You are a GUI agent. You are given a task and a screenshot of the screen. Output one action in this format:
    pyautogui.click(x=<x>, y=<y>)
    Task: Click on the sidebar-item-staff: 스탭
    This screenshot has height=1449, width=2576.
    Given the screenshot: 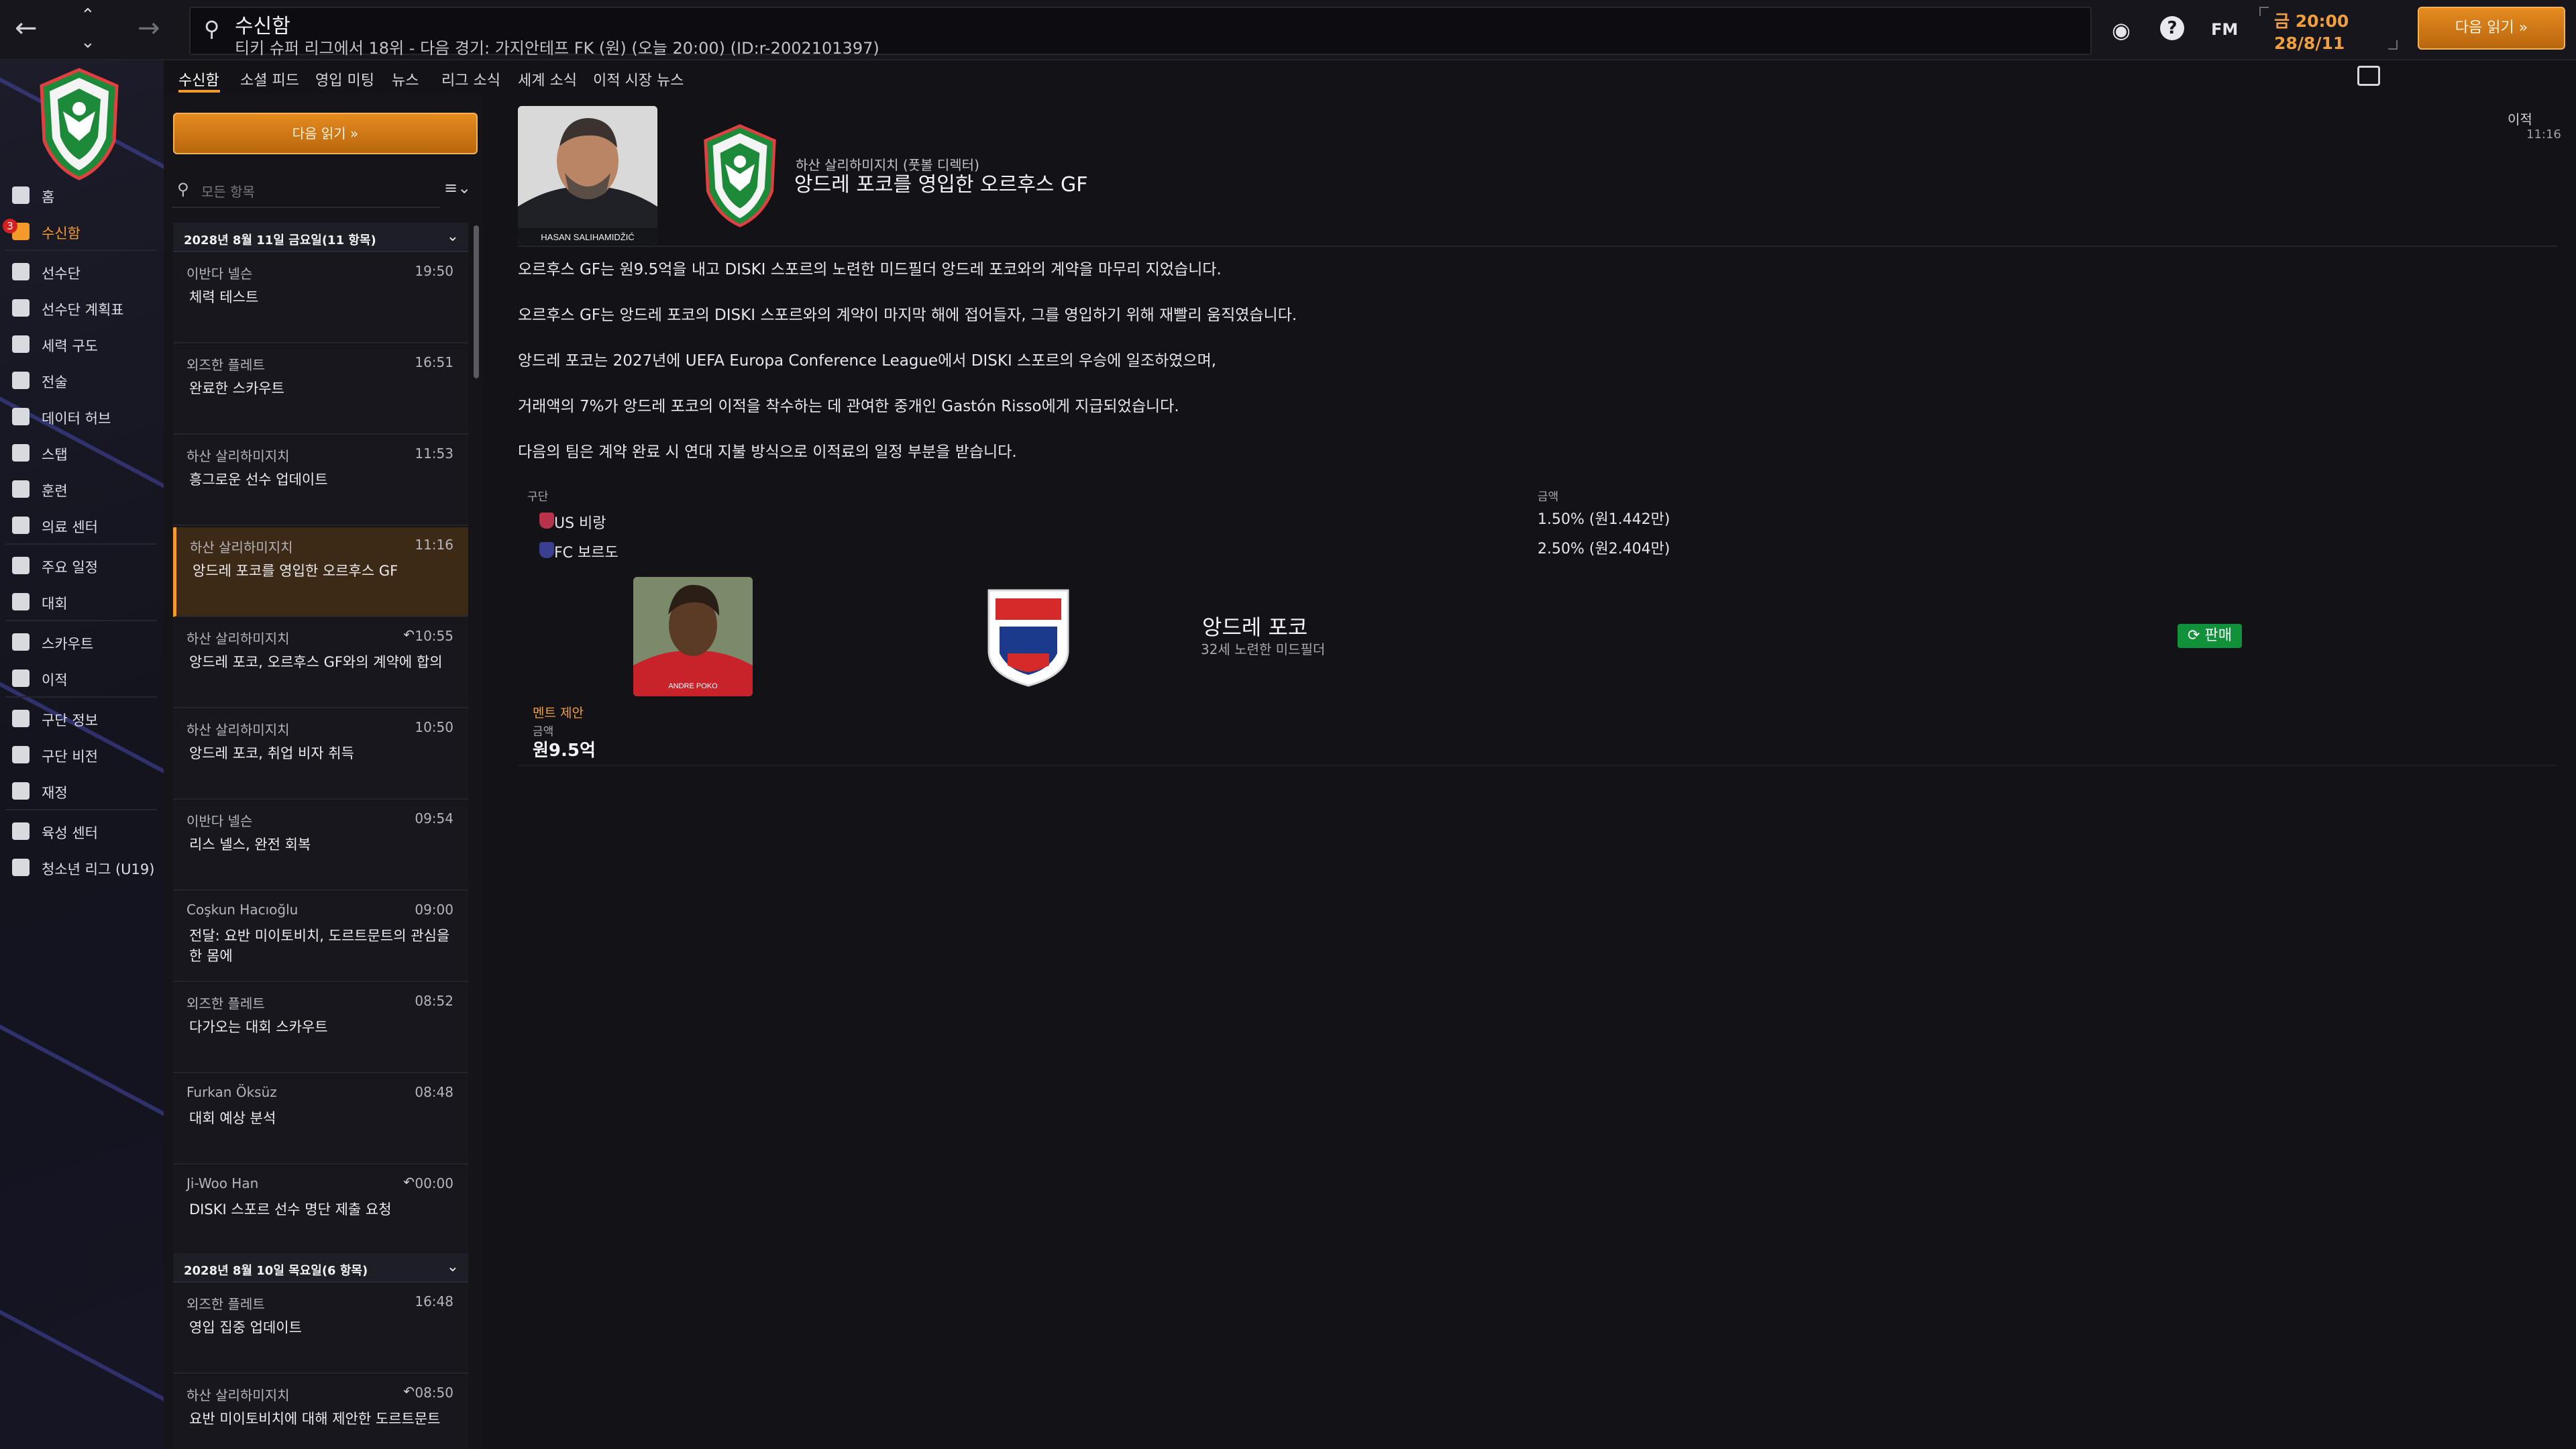 What is the action you would take?
    pyautogui.click(x=82, y=453)
    